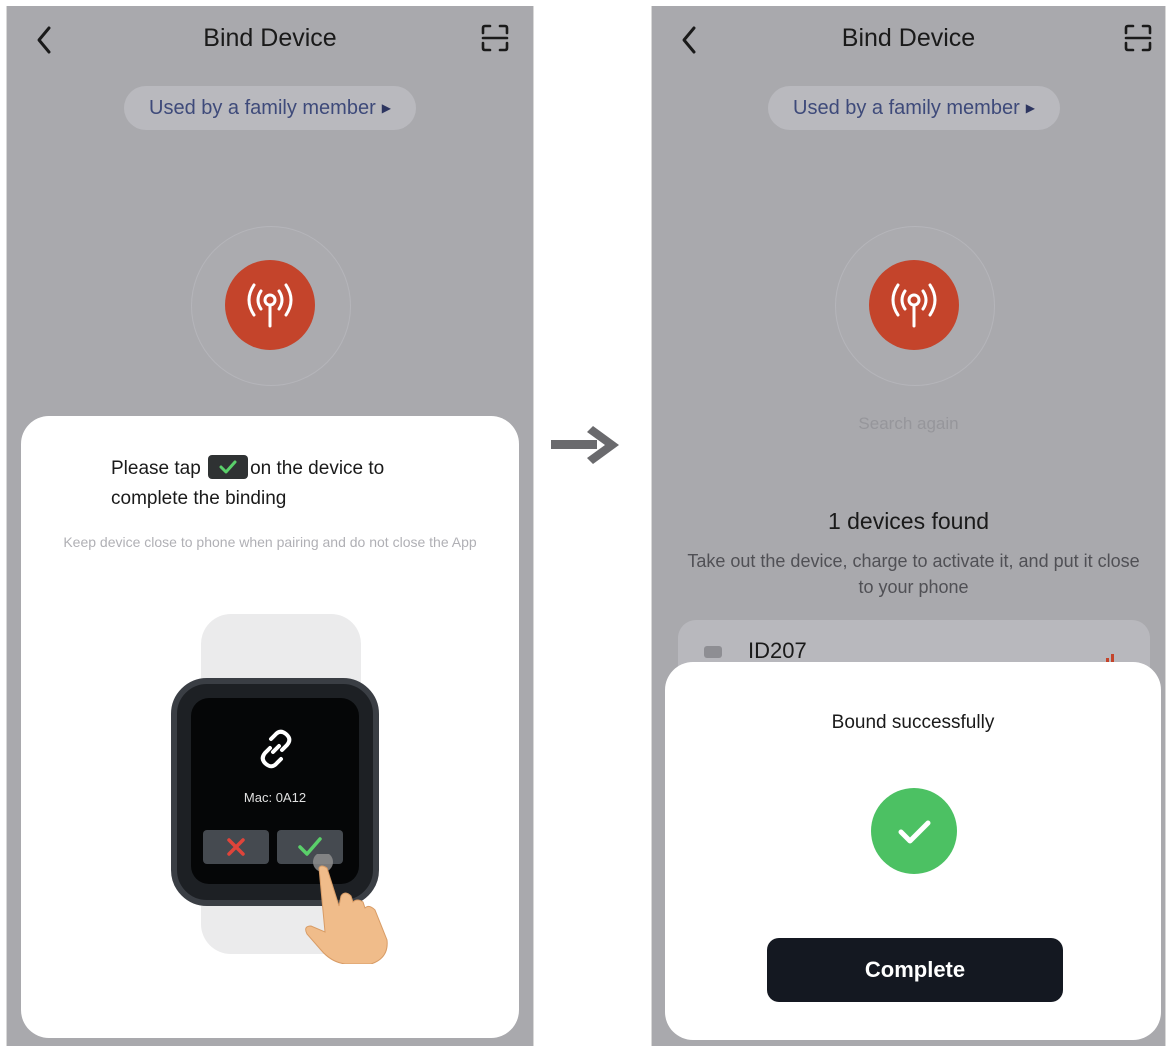  What do you see at coordinates (346, 909) in the screenshot?
I see `tapping-hand-icon` at bounding box center [346, 909].